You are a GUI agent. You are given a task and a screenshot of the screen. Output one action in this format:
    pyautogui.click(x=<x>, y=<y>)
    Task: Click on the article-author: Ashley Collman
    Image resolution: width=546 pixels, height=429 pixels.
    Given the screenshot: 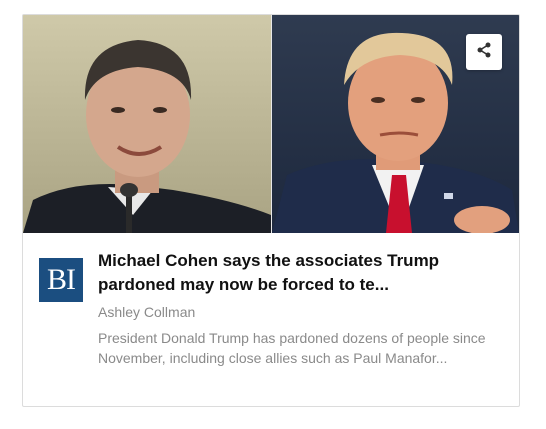 What is the action you would take?
    pyautogui.click(x=147, y=312)
    